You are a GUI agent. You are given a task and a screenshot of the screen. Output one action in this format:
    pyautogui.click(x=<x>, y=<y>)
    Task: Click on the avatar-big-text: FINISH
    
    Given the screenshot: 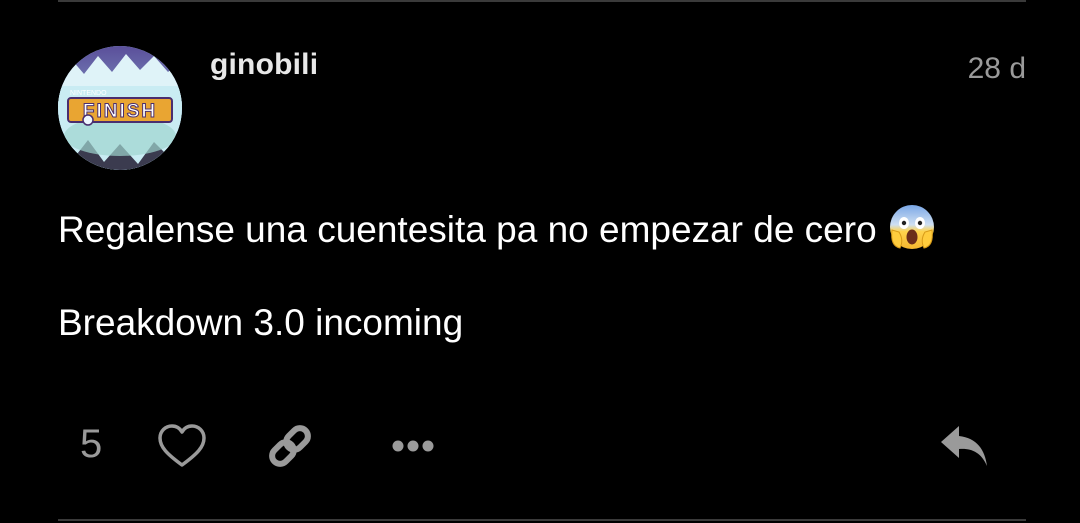 What is the action you would take?
    pyautogui.click(x=120, y=111)
    